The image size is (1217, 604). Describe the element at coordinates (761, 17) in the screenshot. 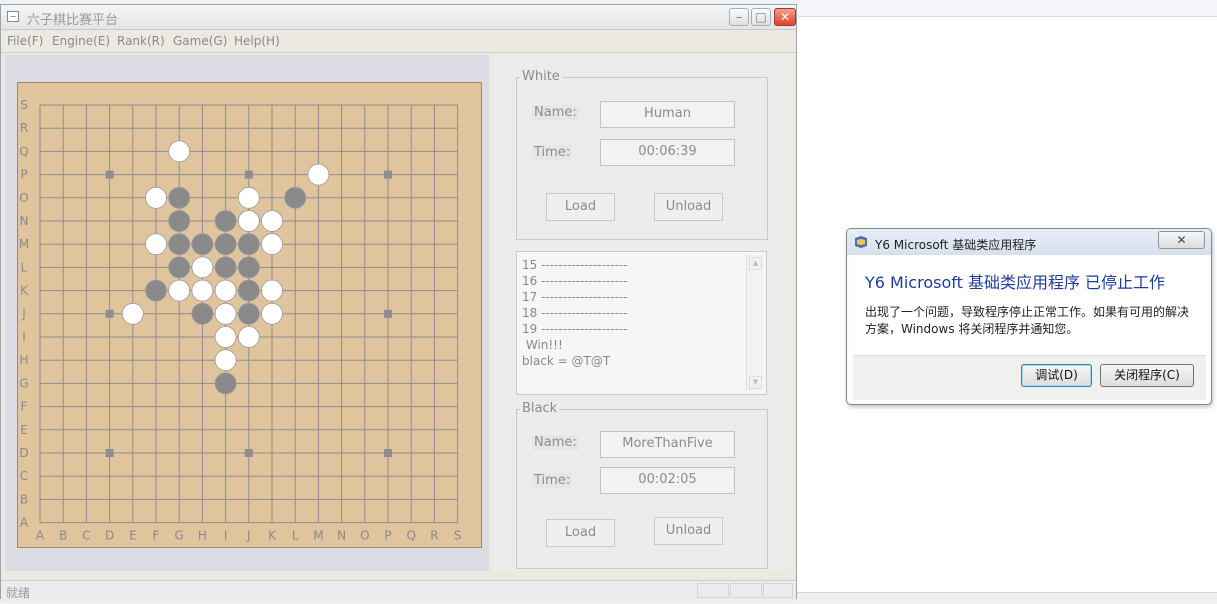

I see `maximize-button: □` at that location.